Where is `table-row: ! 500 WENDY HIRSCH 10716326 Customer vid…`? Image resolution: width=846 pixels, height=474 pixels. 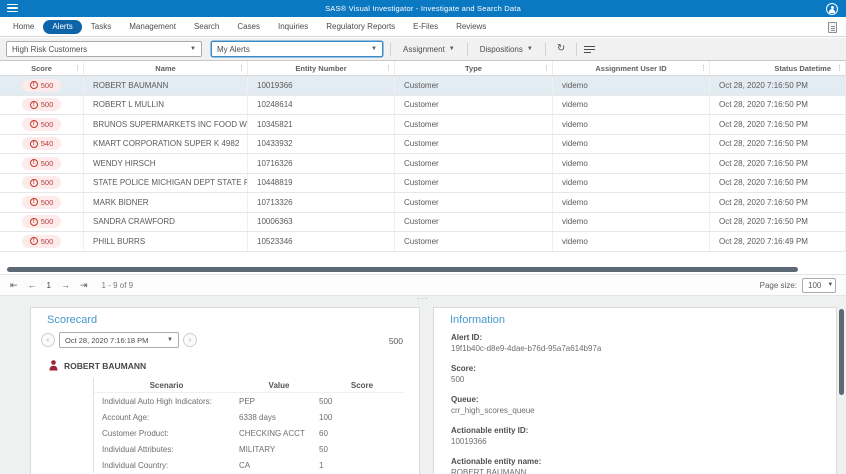
table-row: ! 500 WENDY HIRSCH 10716326 Customer vid… is located at coordinates (423, 164).